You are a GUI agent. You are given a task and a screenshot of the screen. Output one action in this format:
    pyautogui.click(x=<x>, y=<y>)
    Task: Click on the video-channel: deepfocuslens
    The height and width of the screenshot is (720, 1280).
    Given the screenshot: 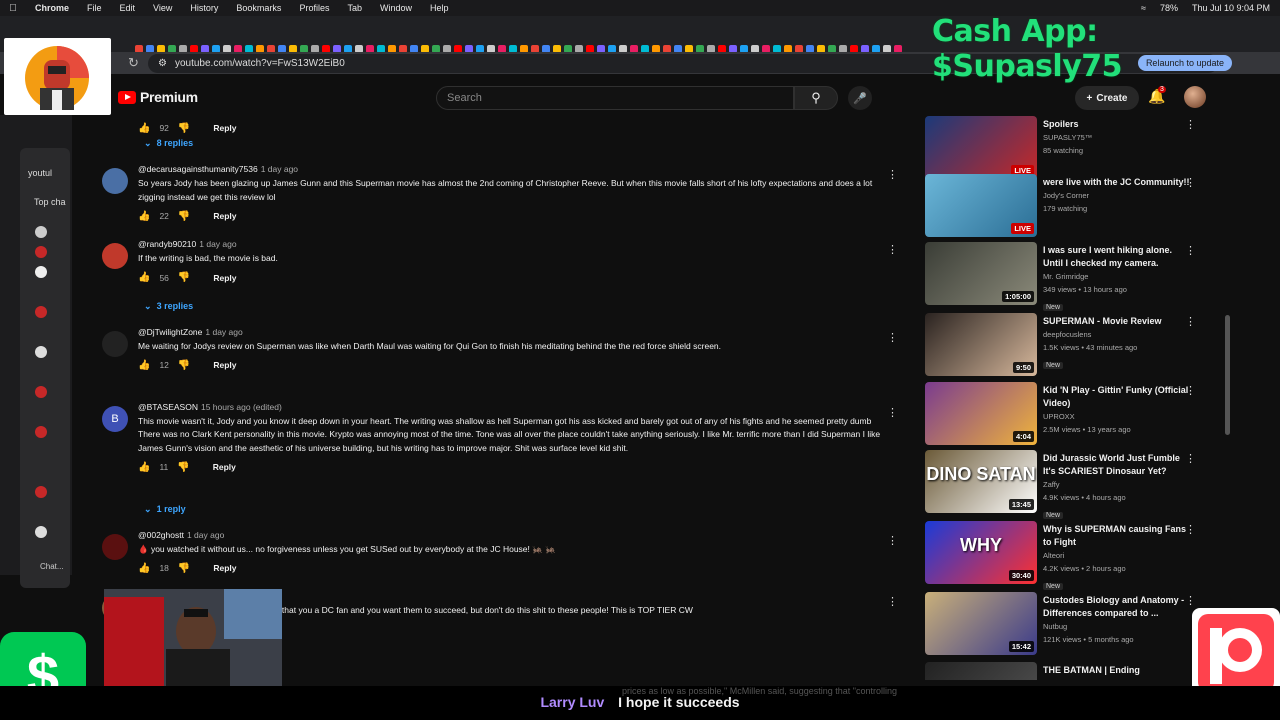 What is the action you would take?
    pyautogui.click(x=1118, y=334)
    